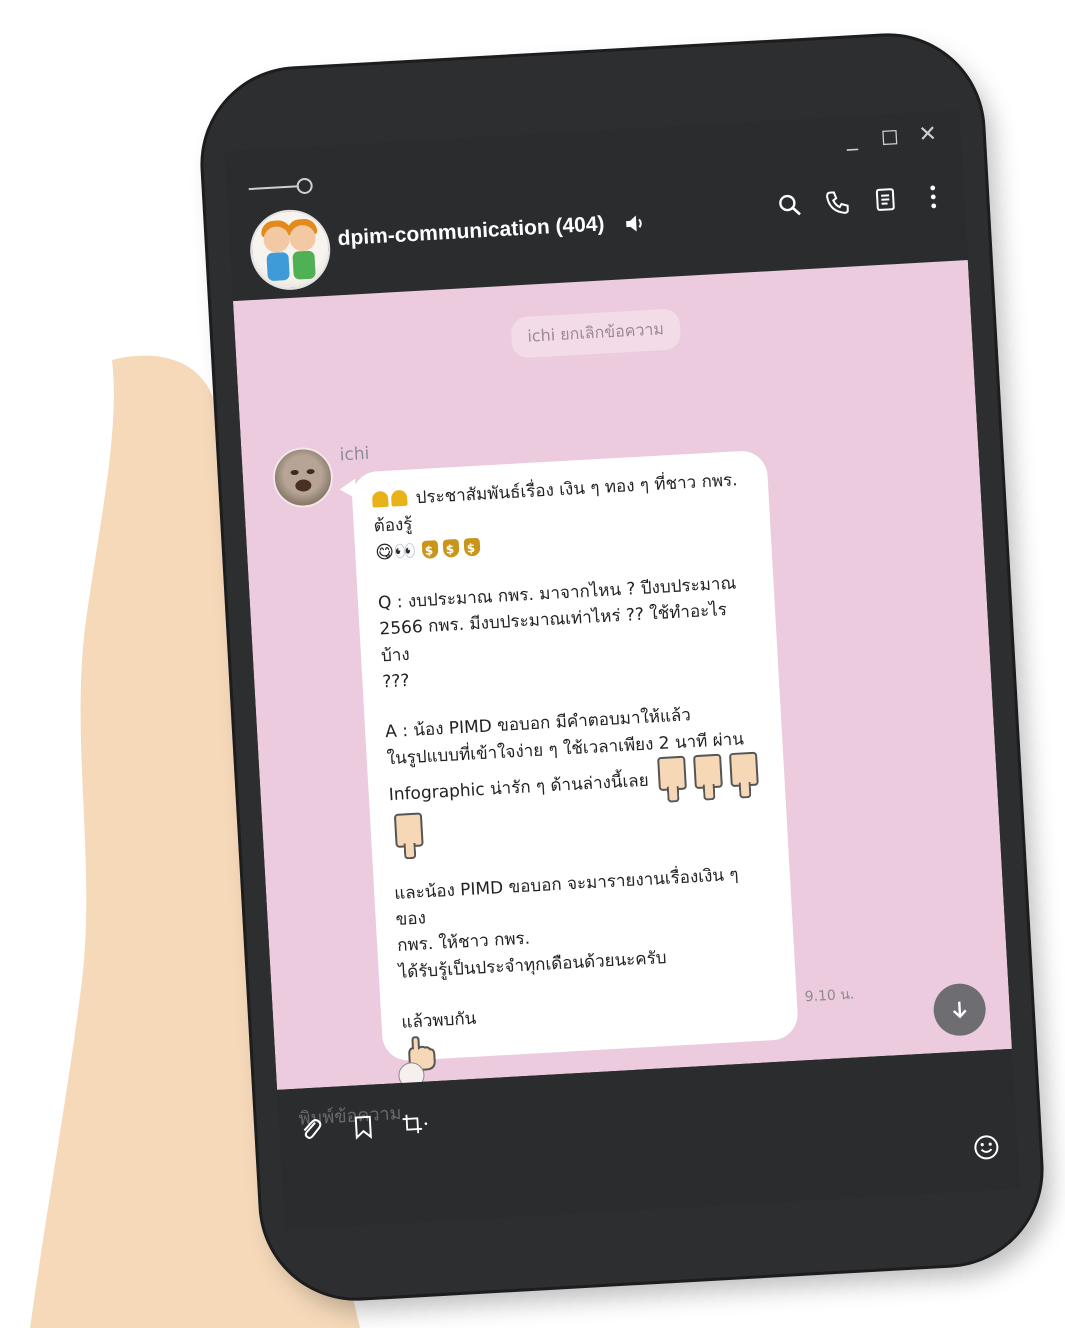  Describe the element at coordinates (354, 454) in the screenshot. I see `sender-name: ichi` at that location.